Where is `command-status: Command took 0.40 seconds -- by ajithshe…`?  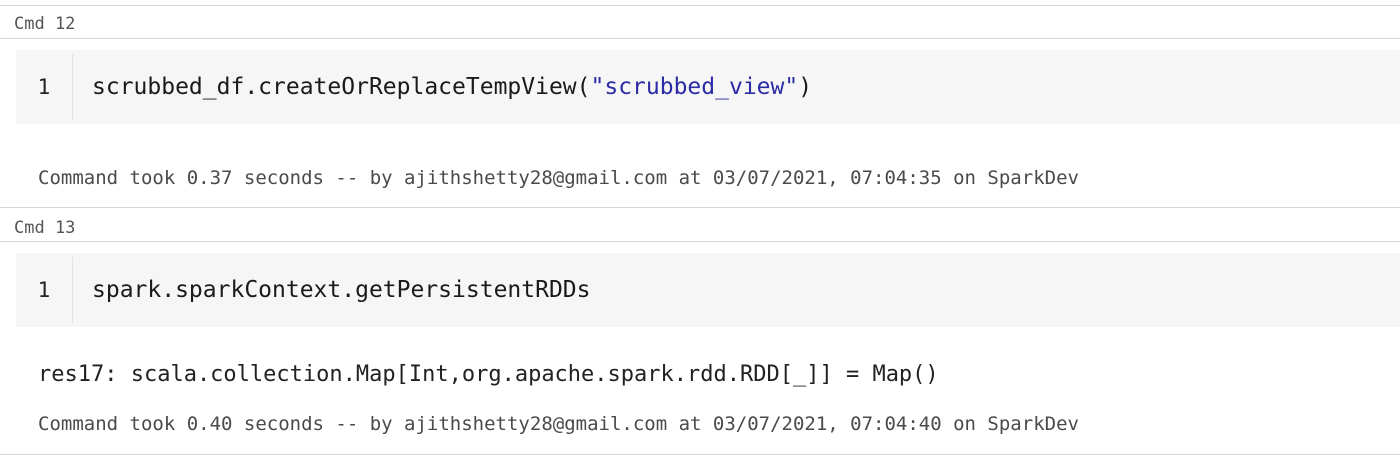 command-status: Command took 0.40 seconds -- by ajithshe… is located at coordinates (558, 424).